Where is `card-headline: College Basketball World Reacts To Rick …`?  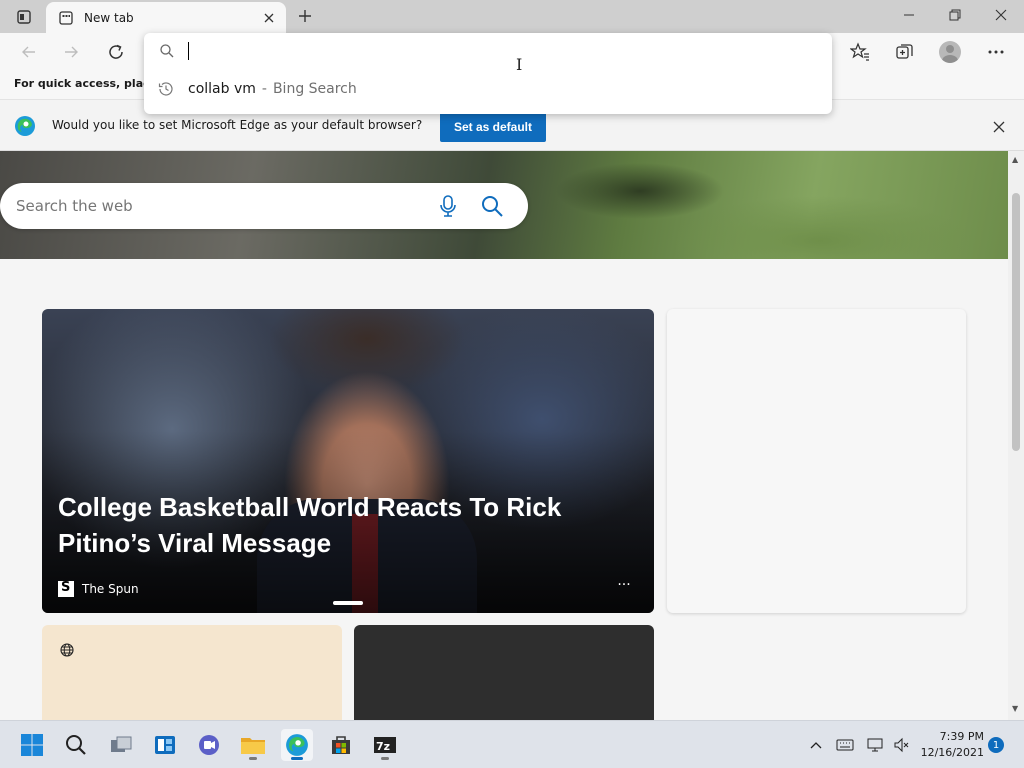 card-headline: College Basketball World Reacts To Rick … is located at coordinates (348, 525).